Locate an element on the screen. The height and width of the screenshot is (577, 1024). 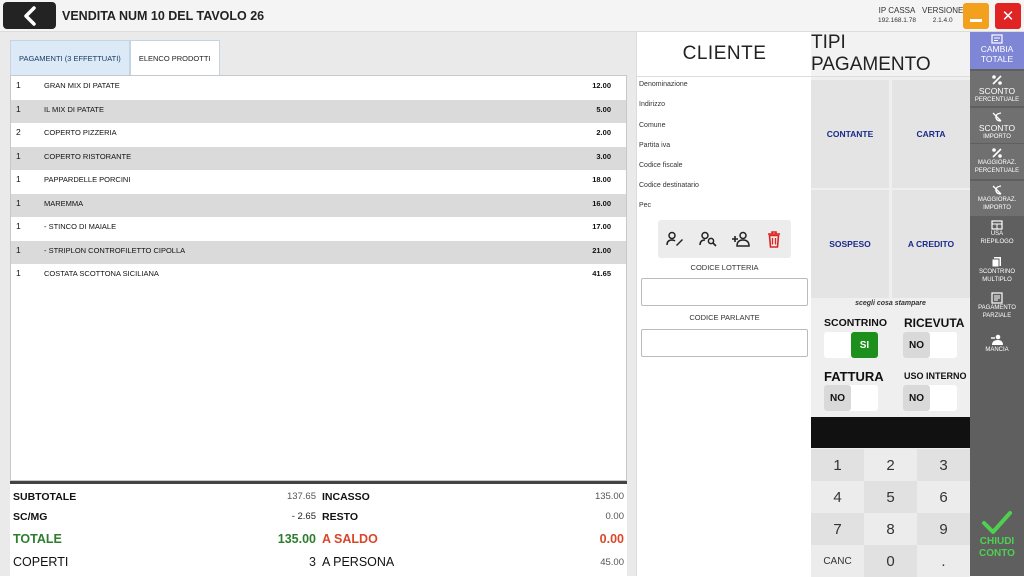
product-price: 21.00 is located at coordinates (601, 250).